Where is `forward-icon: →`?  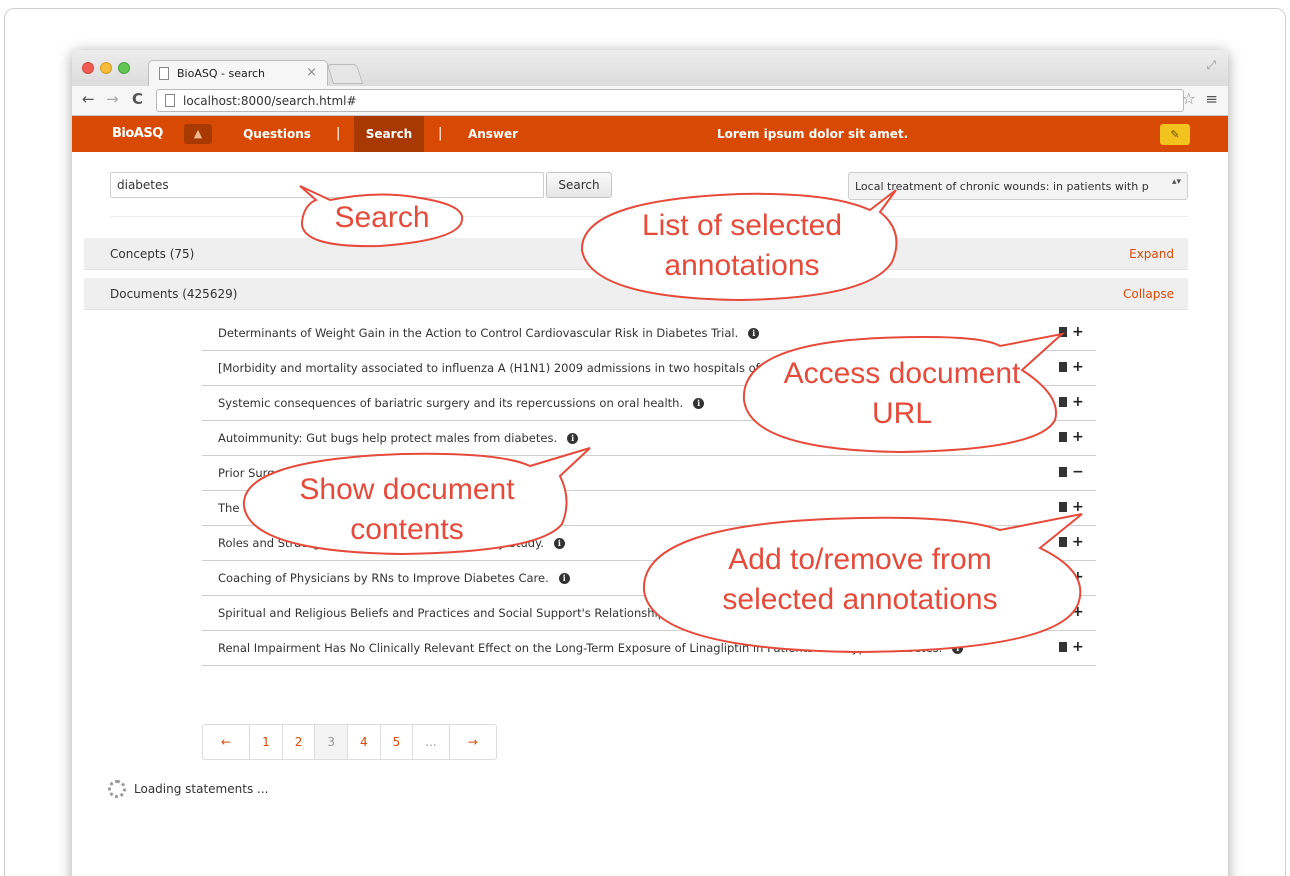 forward-icon: → is located at coordinates (112, 99).